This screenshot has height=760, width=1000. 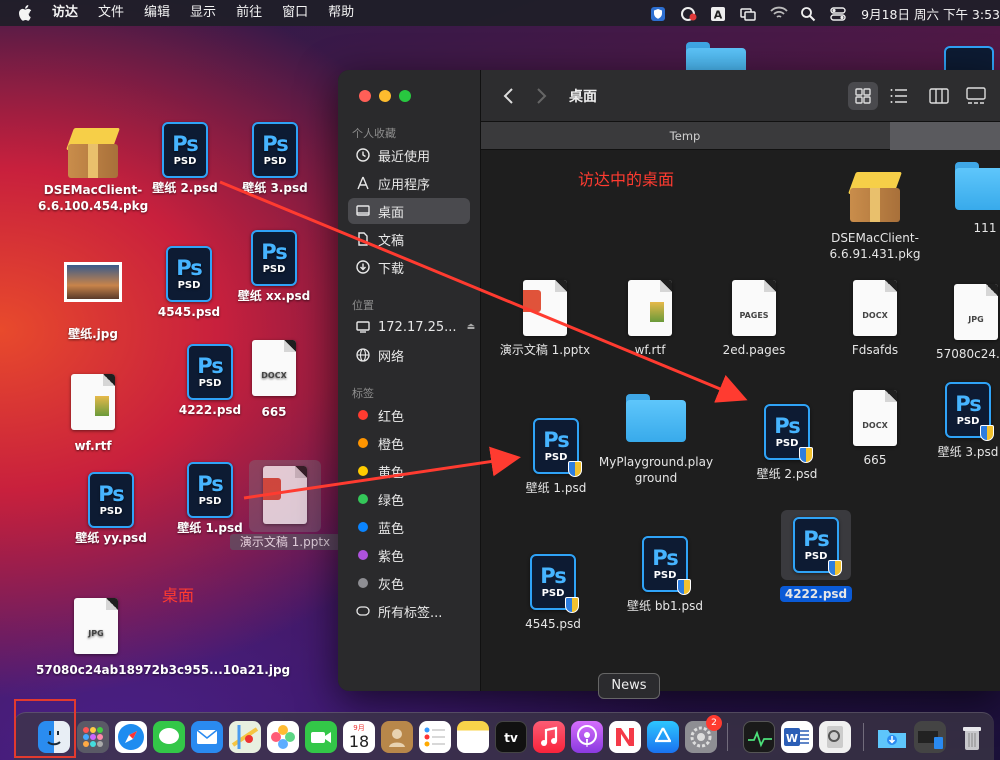 I want to click on file-item: Ps PSD 4545.psd, so click(x=553, y=593).